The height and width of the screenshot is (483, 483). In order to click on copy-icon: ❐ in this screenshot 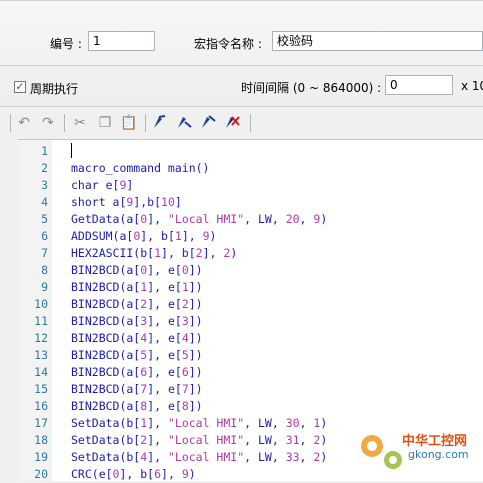, I will do `click(105, 123)`.